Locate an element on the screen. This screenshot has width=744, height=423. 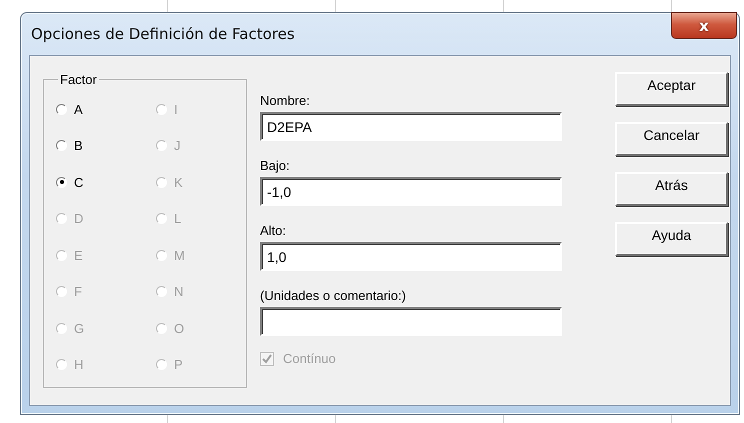
window-title: Opciones de Definición de Factores is located at coordinates (163, 34).